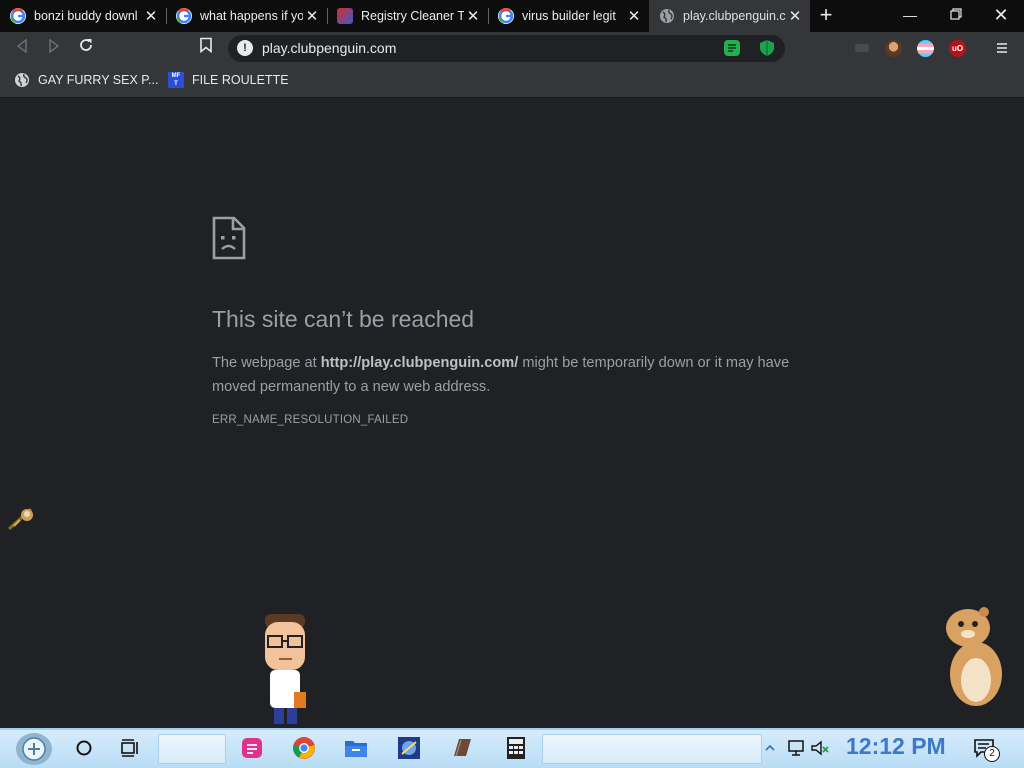  I want to click on close-window-button: ✕, so click(1001, 15).